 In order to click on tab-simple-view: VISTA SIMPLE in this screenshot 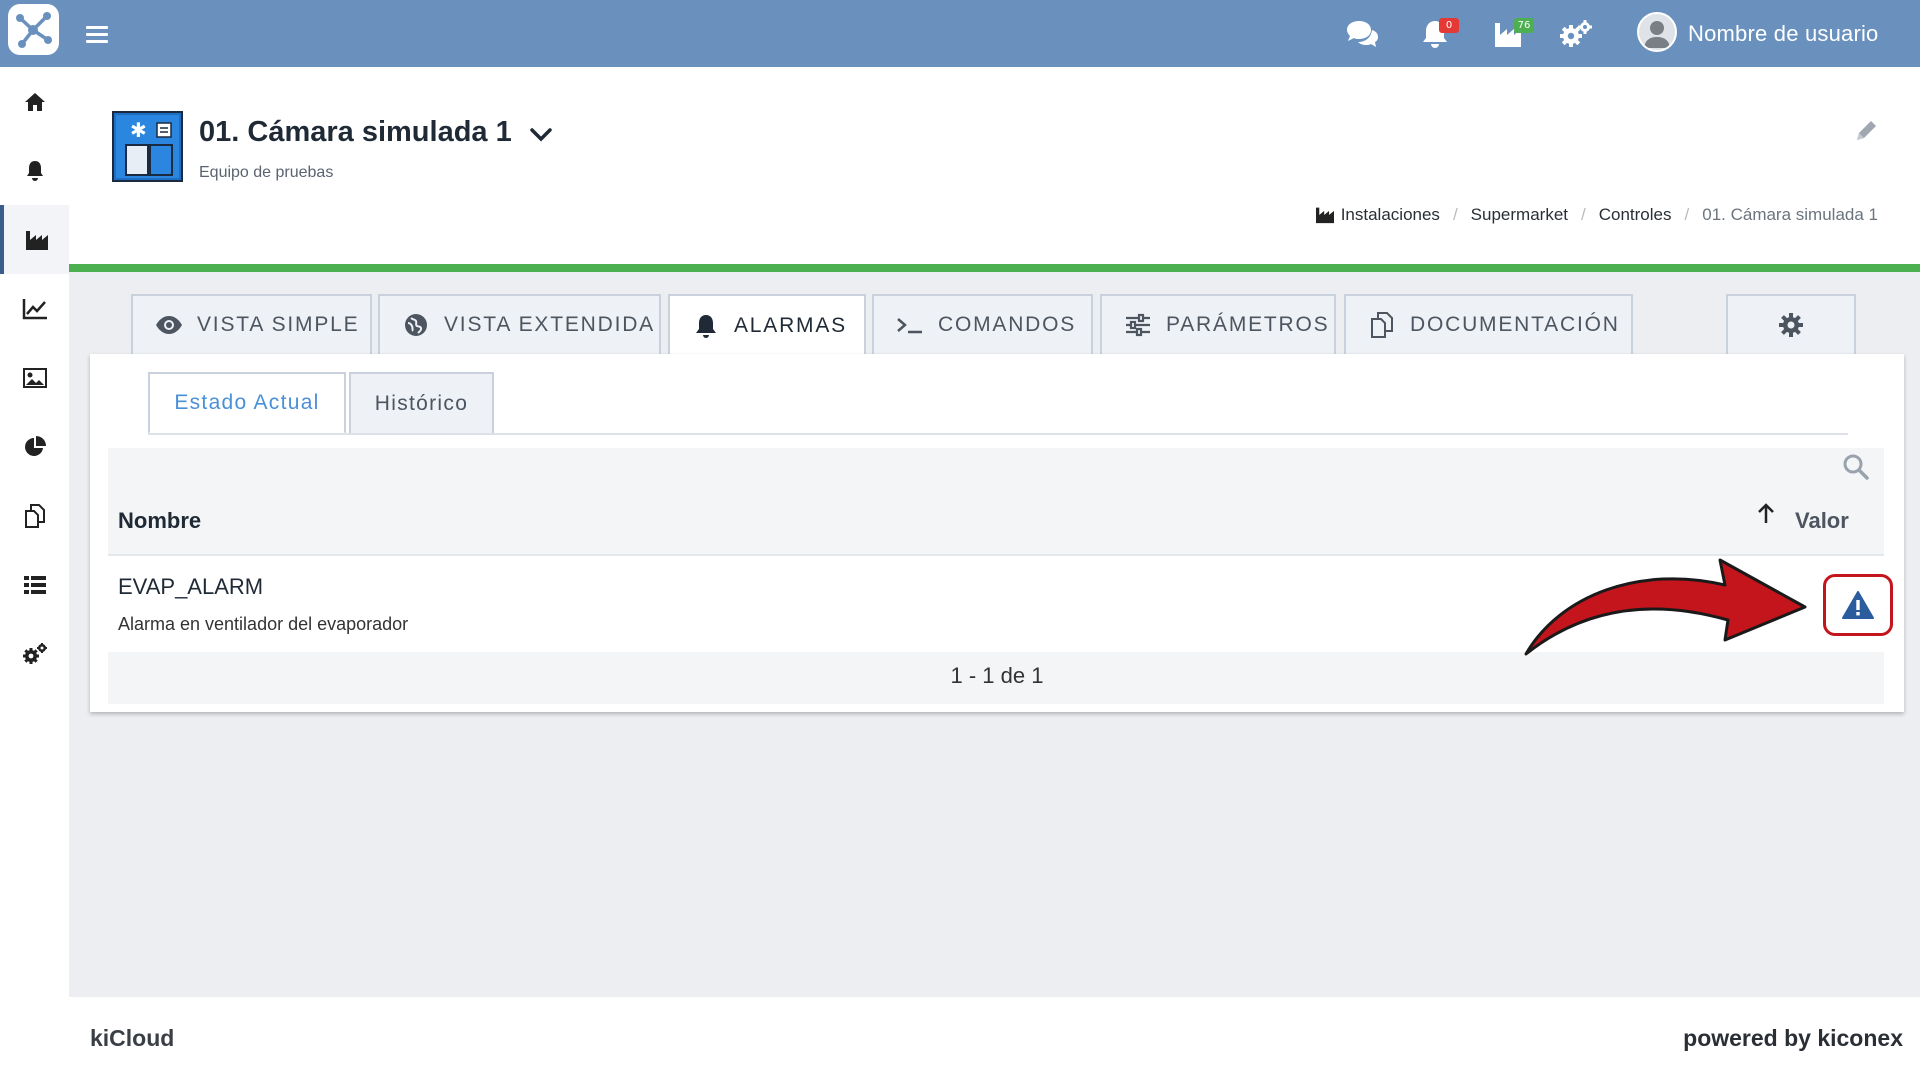, I will do `click(251, 324)`.